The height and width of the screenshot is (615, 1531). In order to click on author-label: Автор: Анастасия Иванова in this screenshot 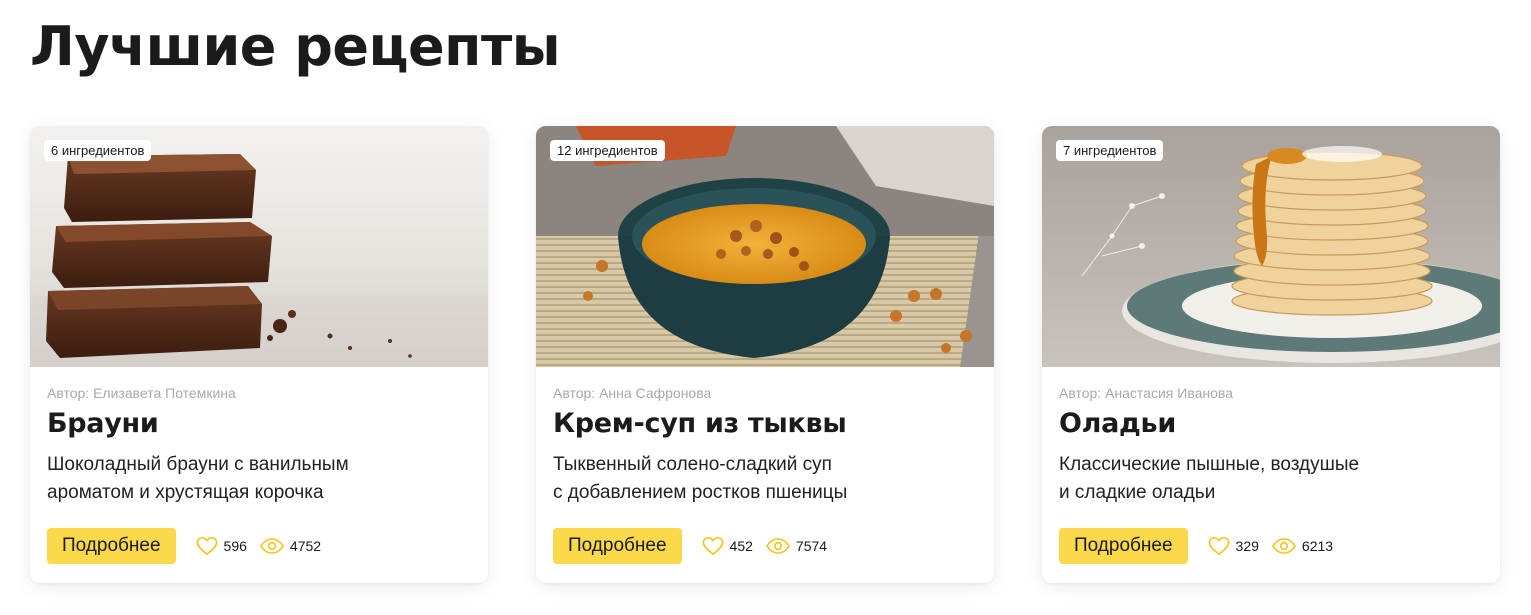, I will do `click(1146, 393)`.